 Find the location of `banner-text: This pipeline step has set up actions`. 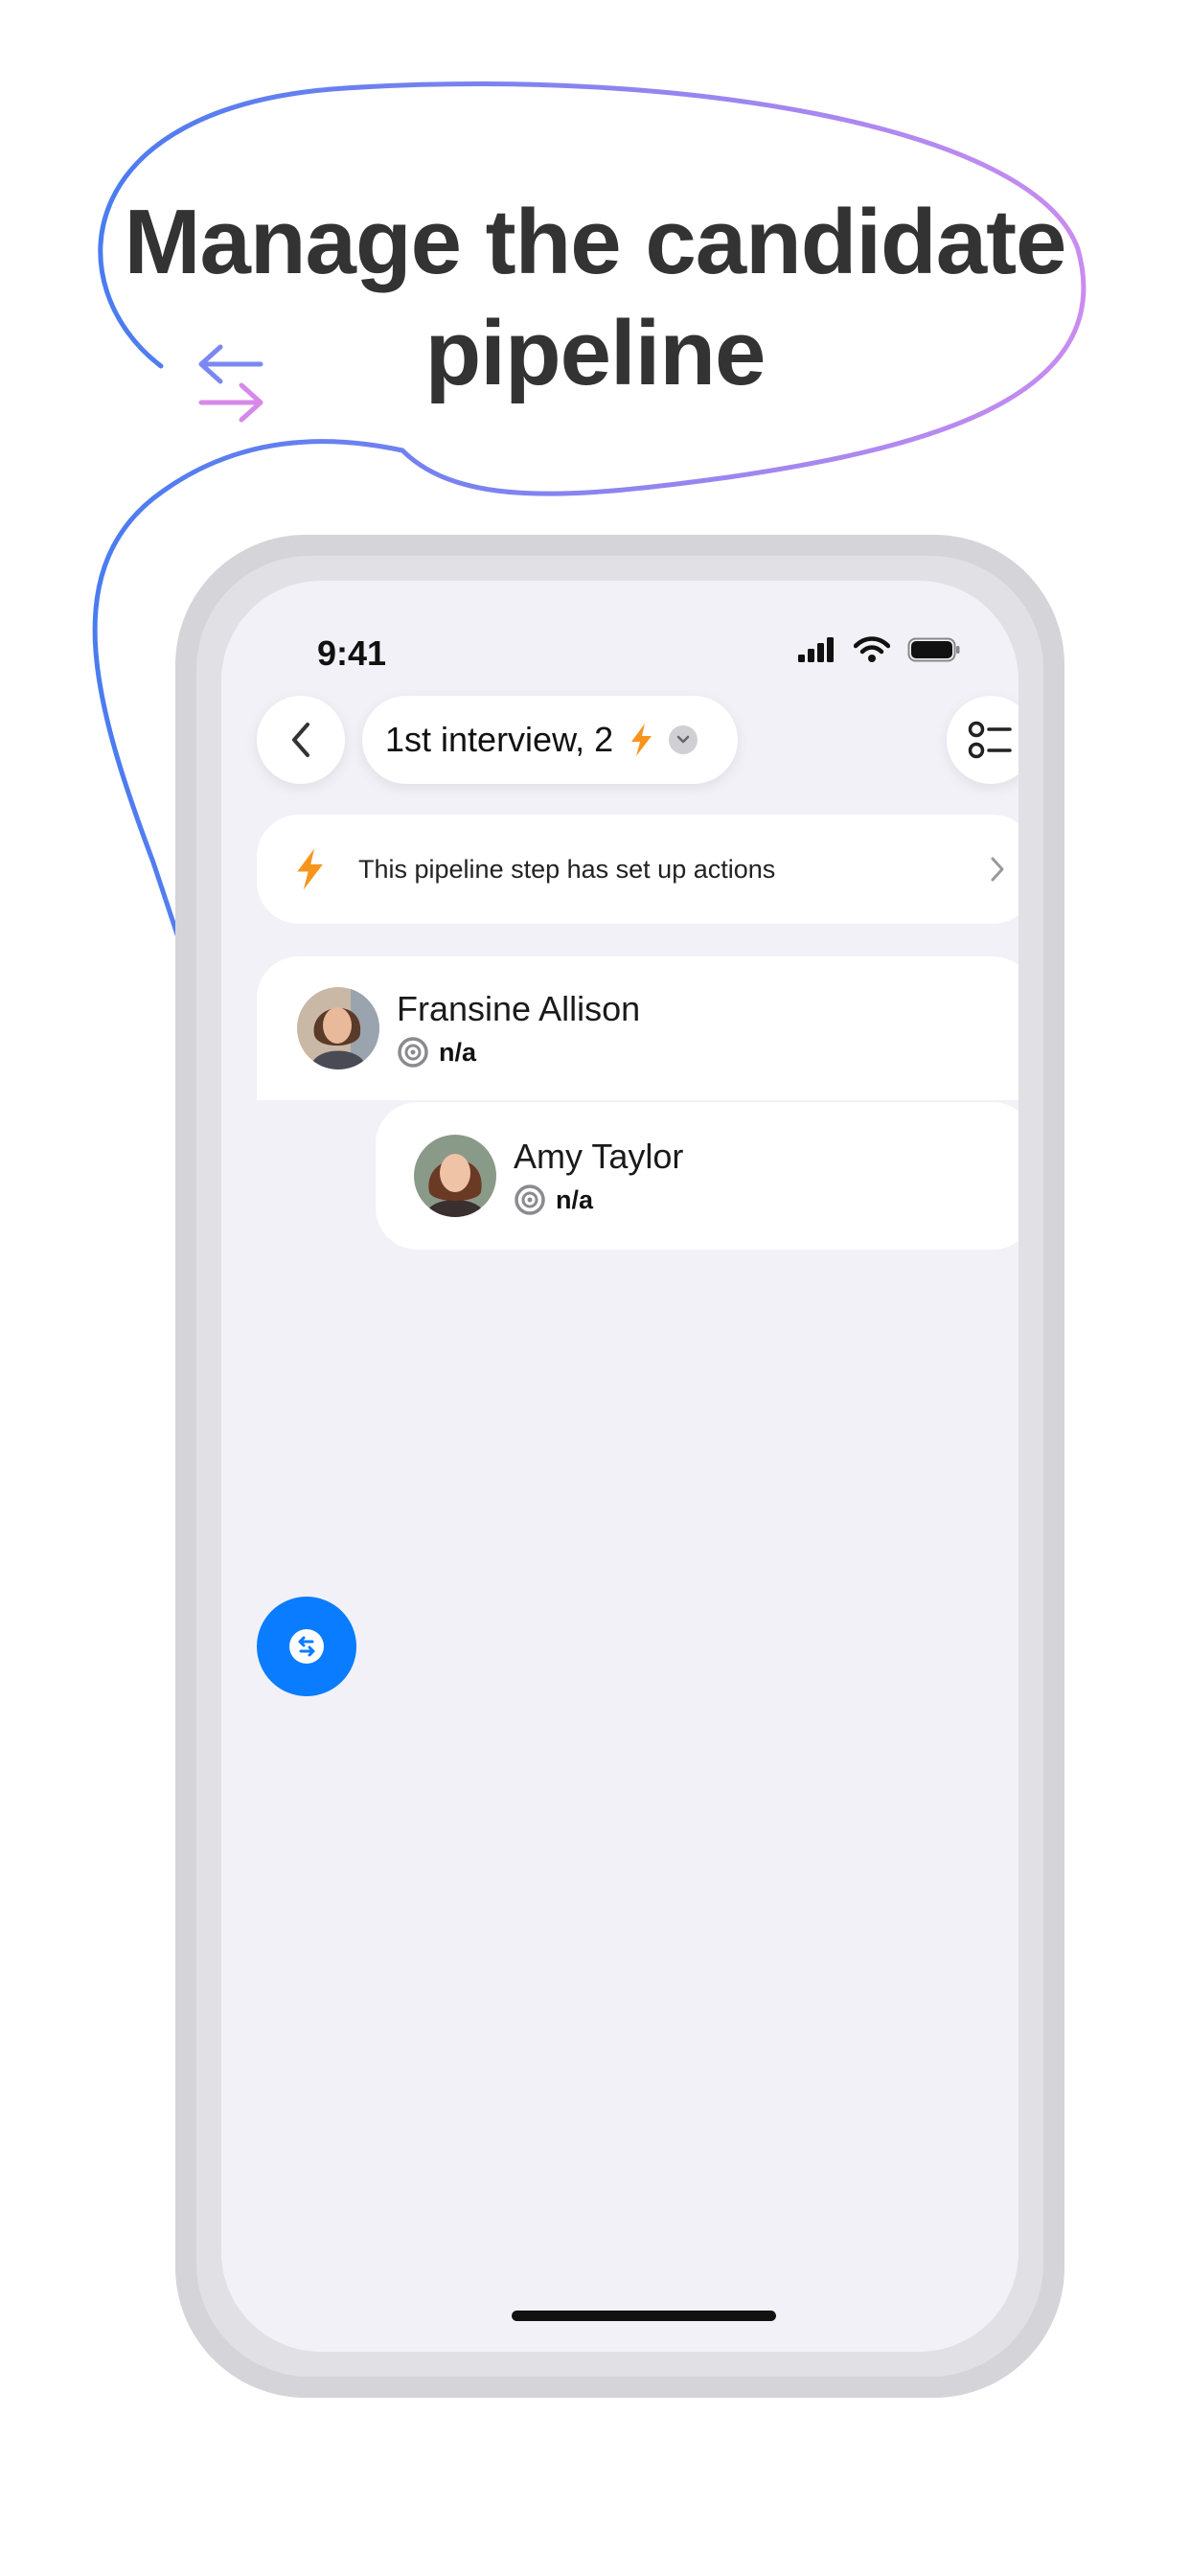

banner-text: This pipeline step has set up actions is located at coordinates (567, 869).